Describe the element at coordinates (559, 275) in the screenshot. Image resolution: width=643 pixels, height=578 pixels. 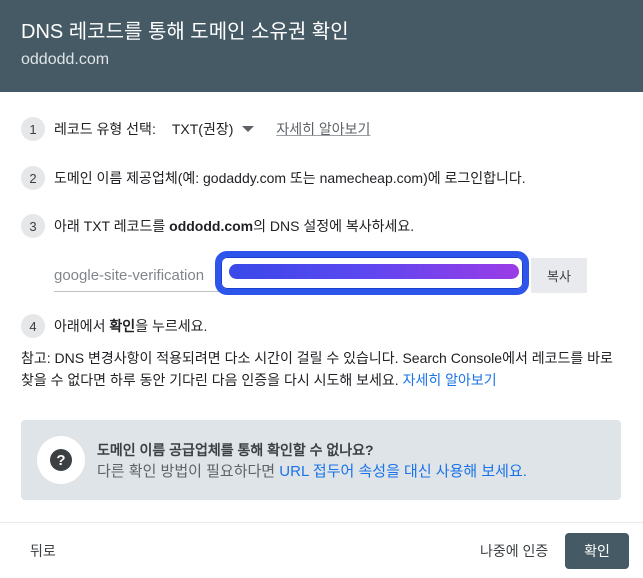
I see `copy-button: 복사` at that location.